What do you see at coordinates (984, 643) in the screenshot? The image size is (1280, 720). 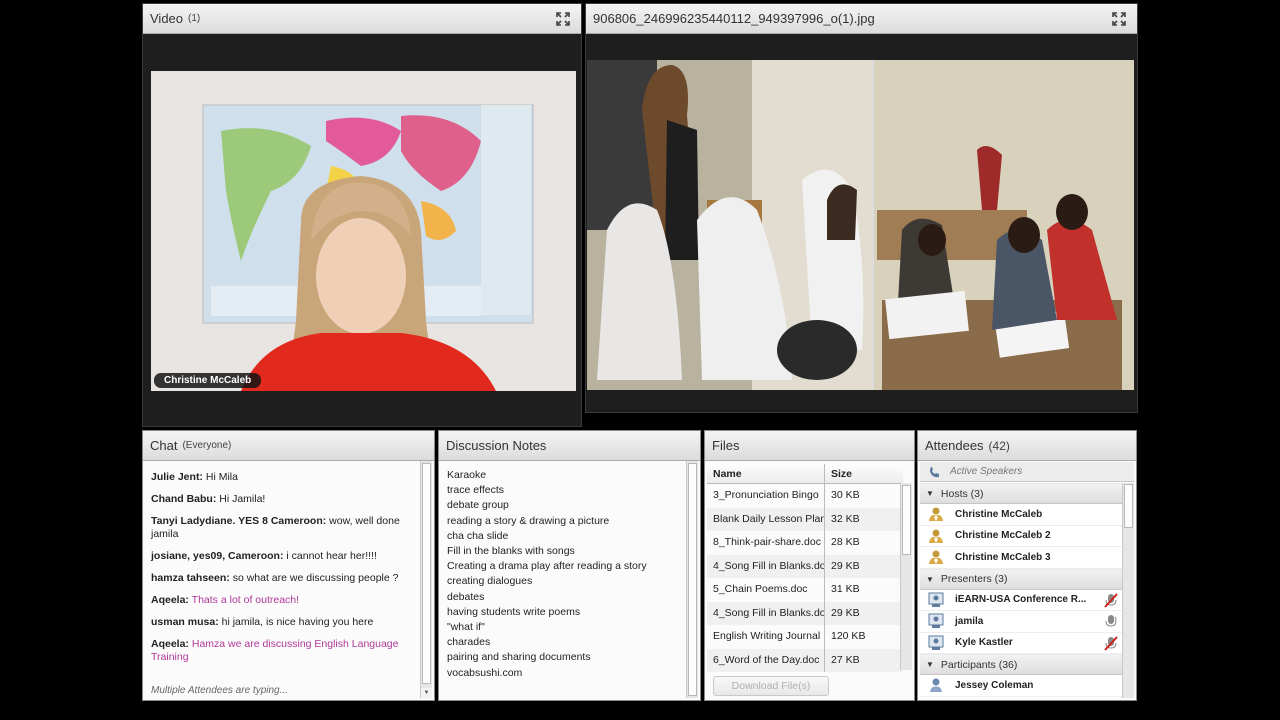 I see `attendee-name: Kyle Kastler` at bounding box center [984, 643].